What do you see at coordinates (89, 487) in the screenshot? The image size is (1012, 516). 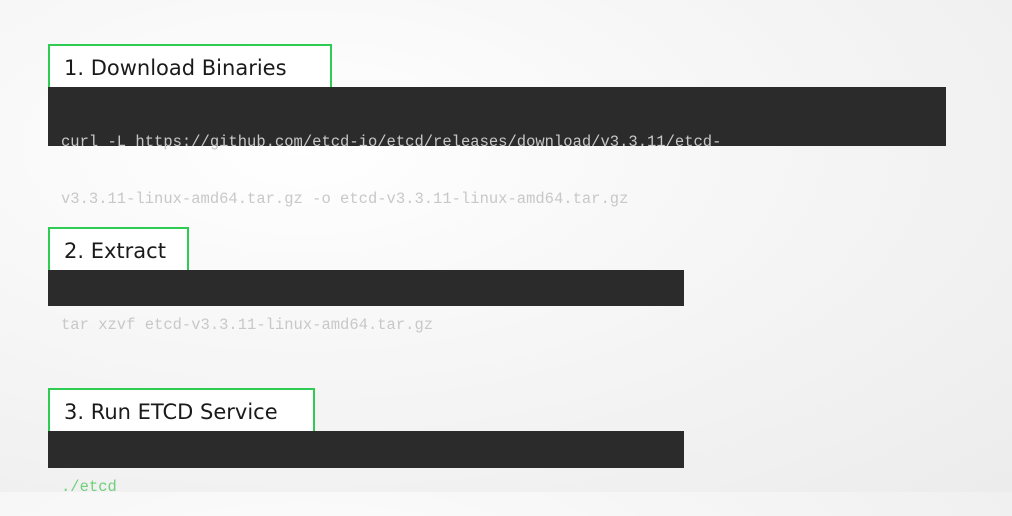 I see `step-3-code-line: ./etcd` at bounding box center [89, 487].